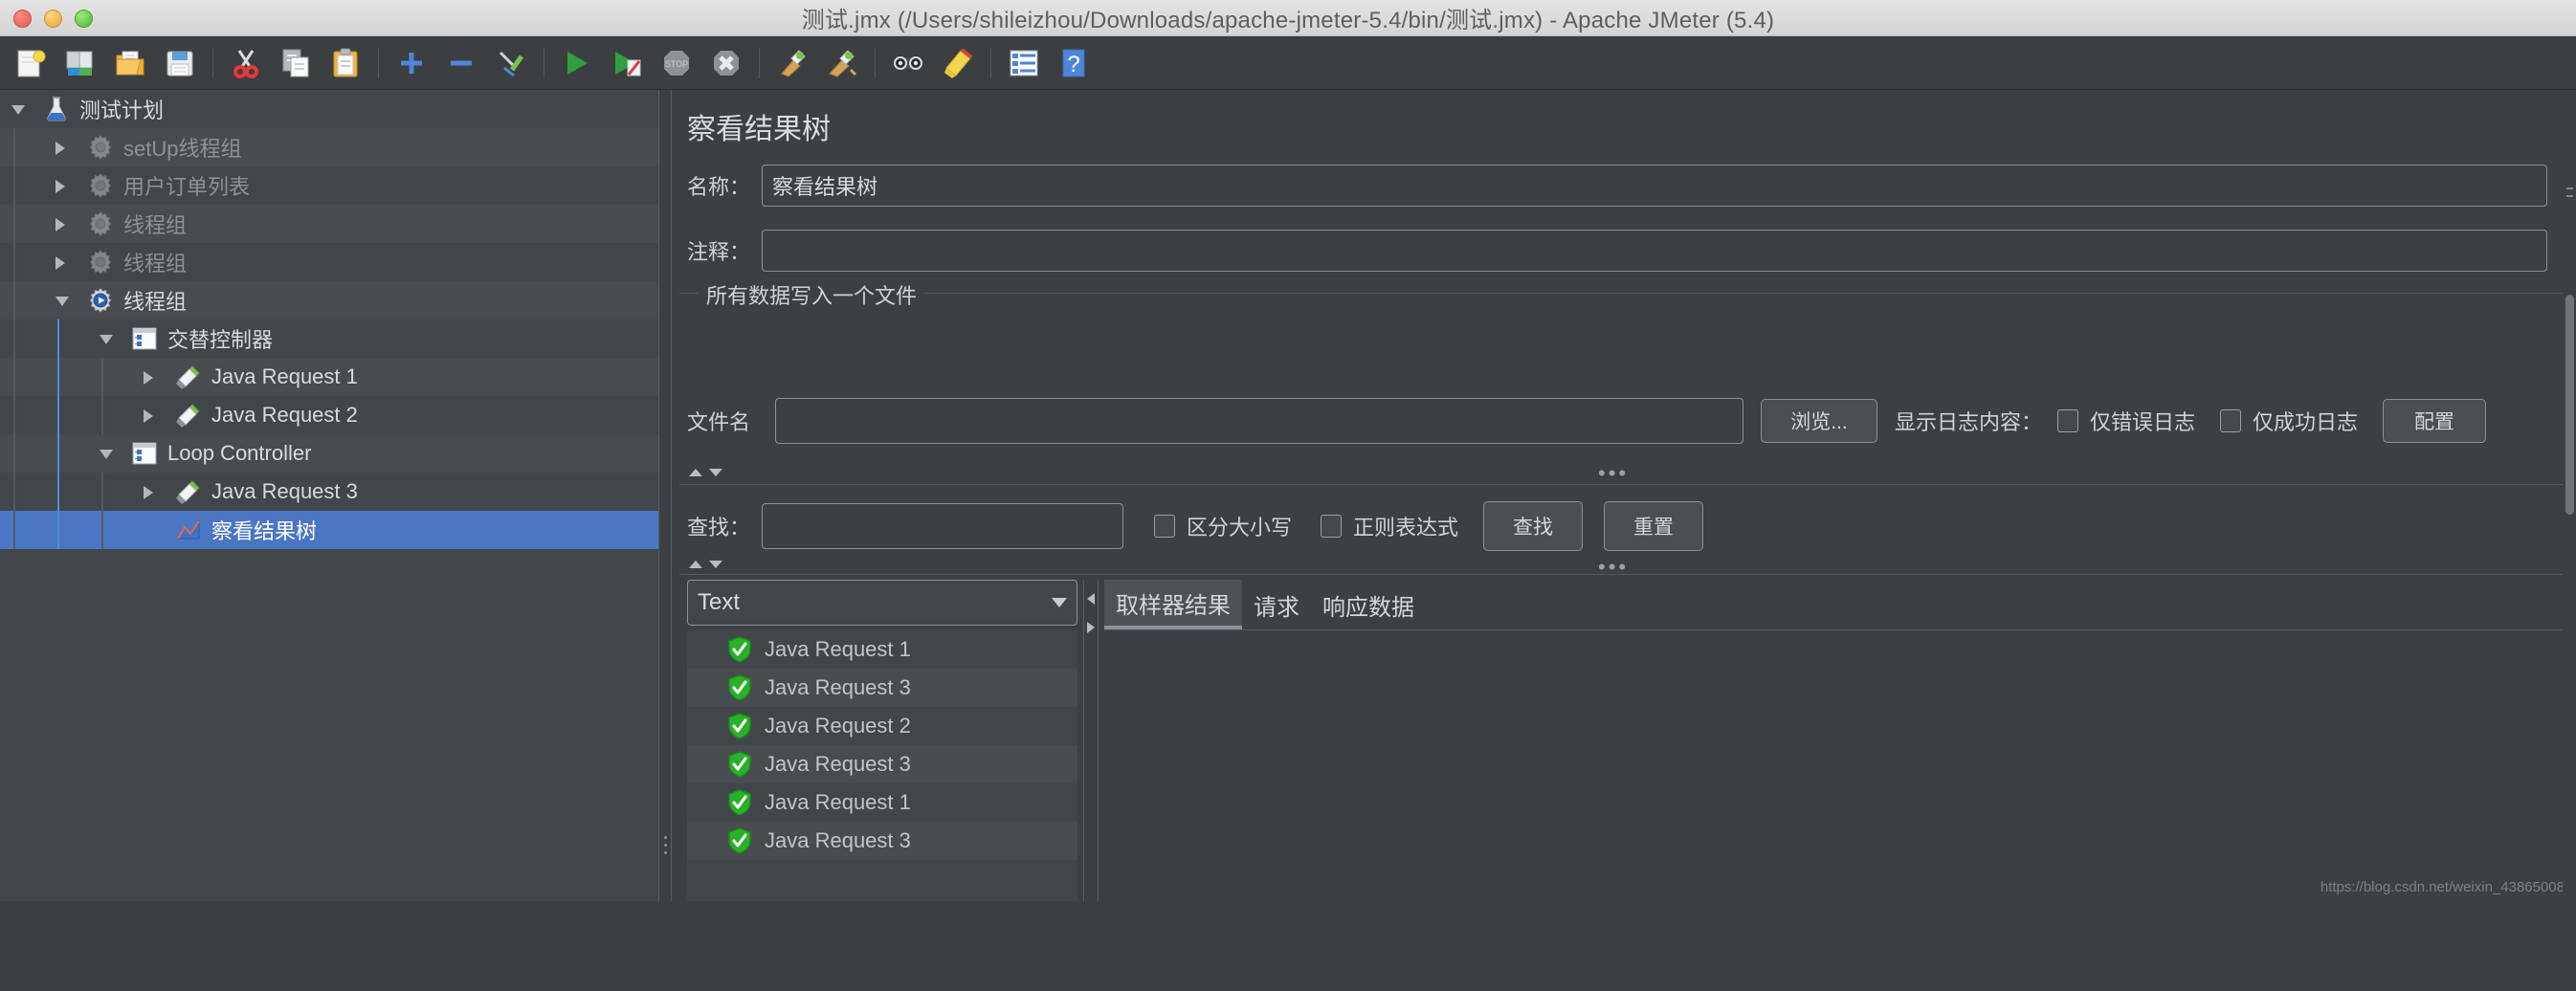 The width and height of the screenshot is (2576, 991). Describe the element at coordinates (180, 63) in the screenshot. I see `save-button` at that location.